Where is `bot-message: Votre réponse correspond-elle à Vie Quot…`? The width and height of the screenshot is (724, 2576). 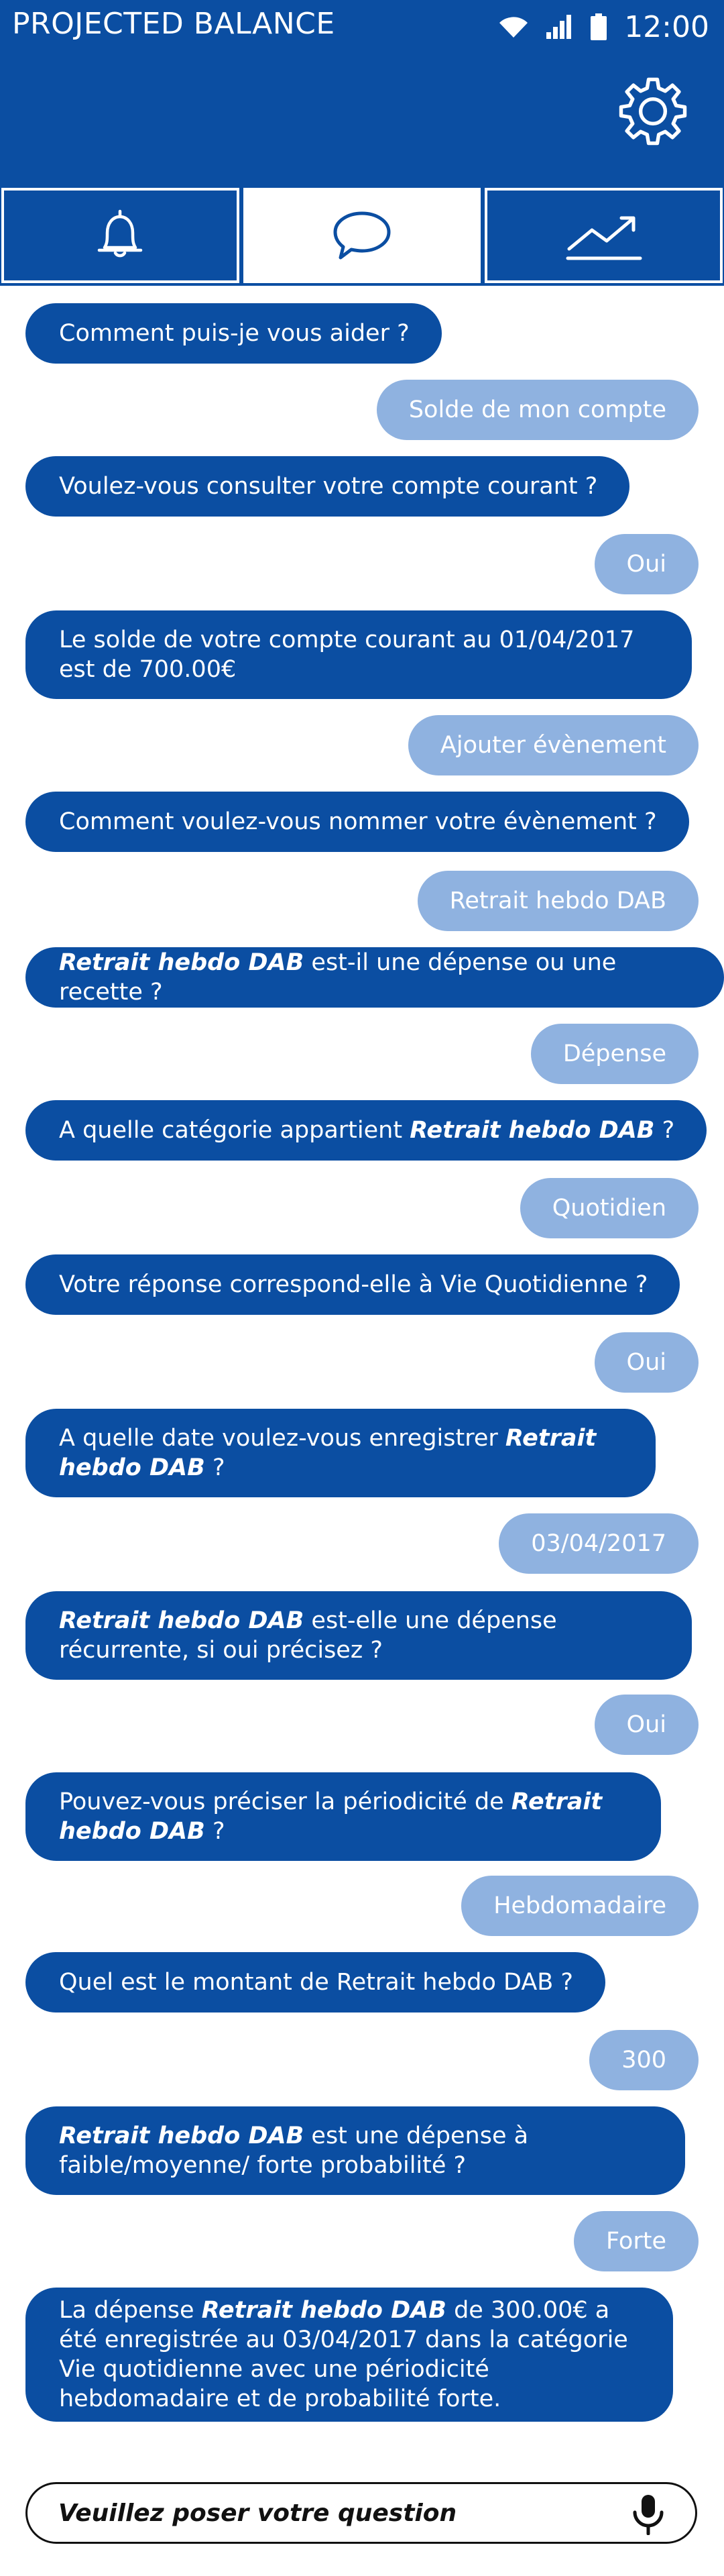 bot-message: Votre réponse correspond-elle à Vie Quot… is located at coordinates (352, 1284).